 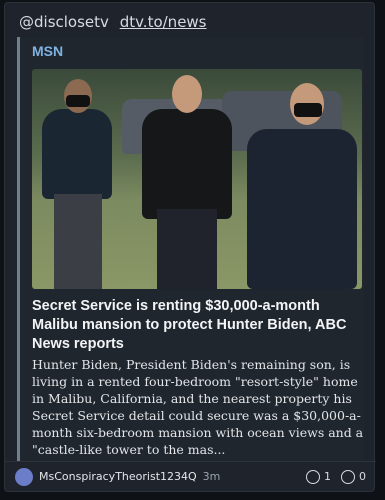 I want to click on smile-icon, so click(x=313, y=476).